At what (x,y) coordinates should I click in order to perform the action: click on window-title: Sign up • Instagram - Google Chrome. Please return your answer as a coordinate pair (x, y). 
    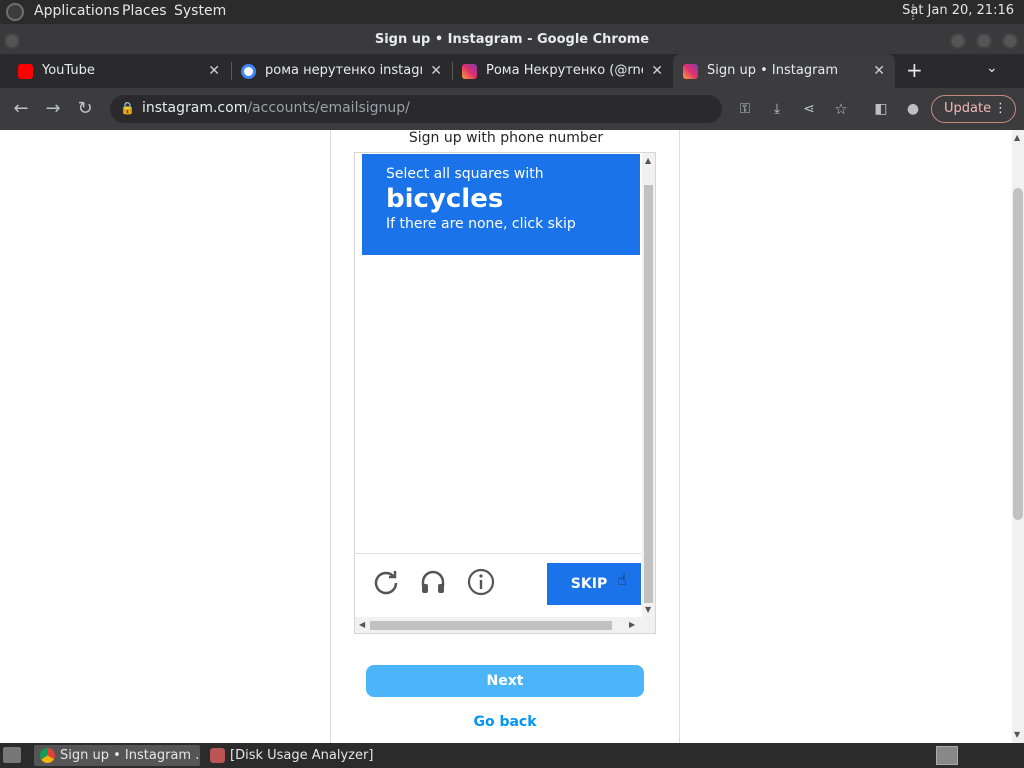
    Looking at the image, I should click on (512, 39).